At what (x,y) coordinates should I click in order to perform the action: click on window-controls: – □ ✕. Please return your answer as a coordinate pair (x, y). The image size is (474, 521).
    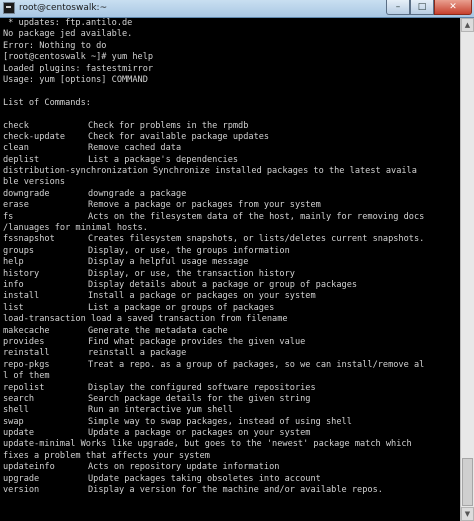
    Looking at the image, I should click on (429, 8).